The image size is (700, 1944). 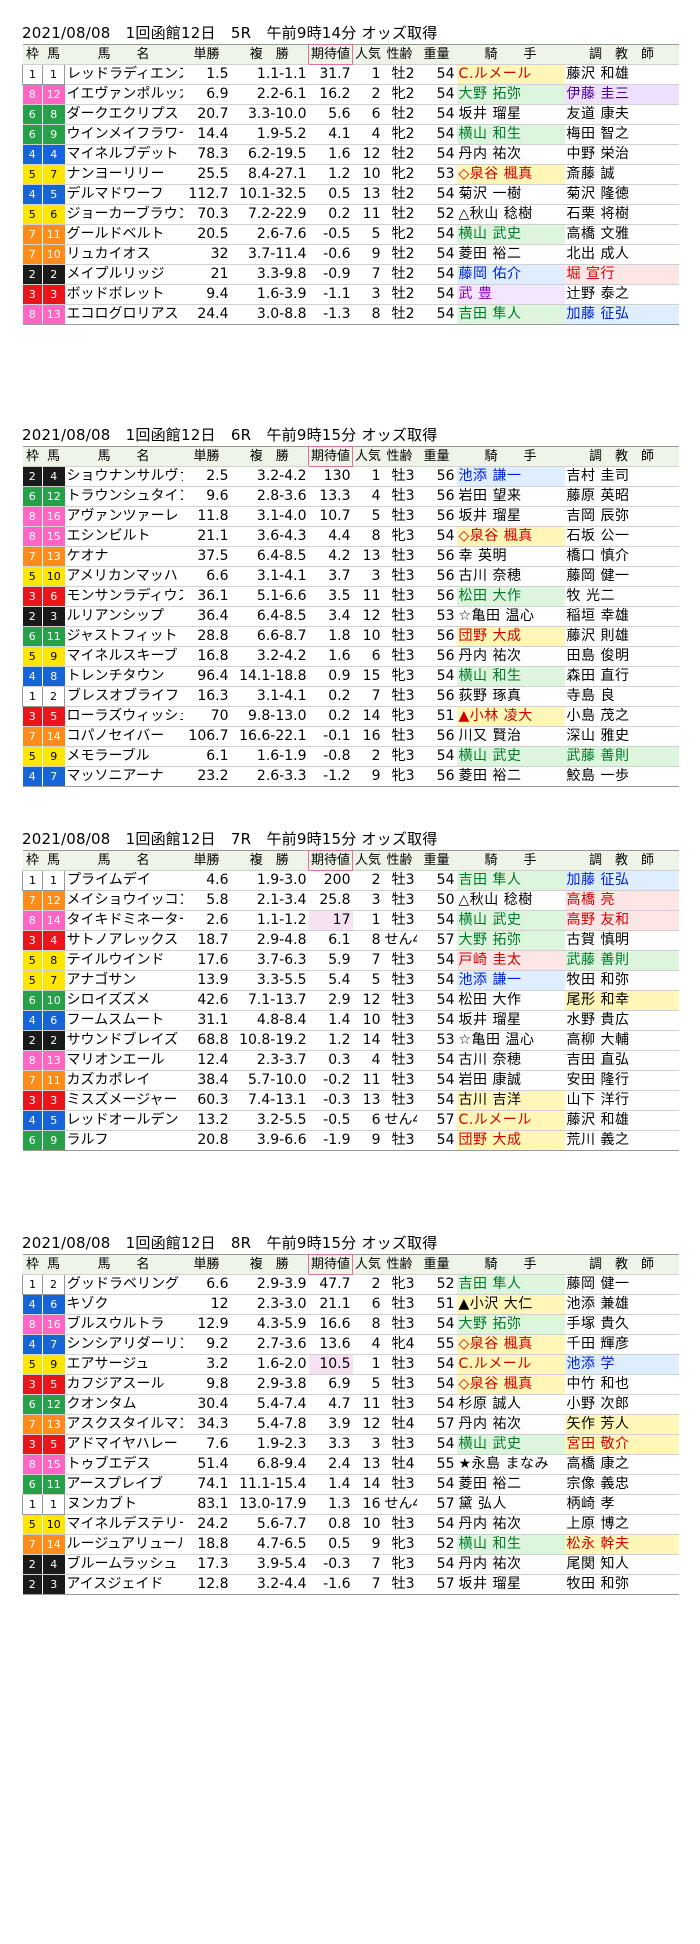 What do you see at coordinates (350, 1564) in the screenshot?
I see `table-row: 2 4 ブルームラッシュ 17.3 3.9-5.4 -0.3 7 牝3 54 丹内 祐次 尾関 知人` at bounding box center [350, 1564].